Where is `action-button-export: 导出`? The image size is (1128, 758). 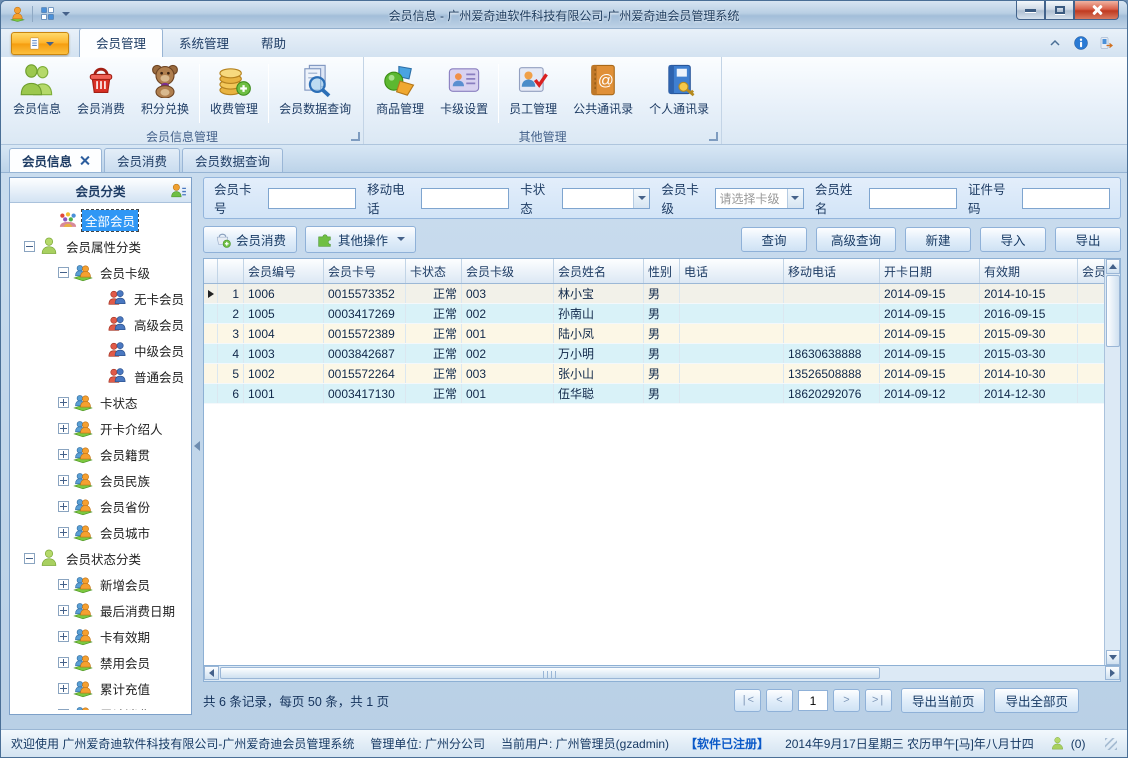 action-button-export: 导出 is located at coordinates (1088, 239).